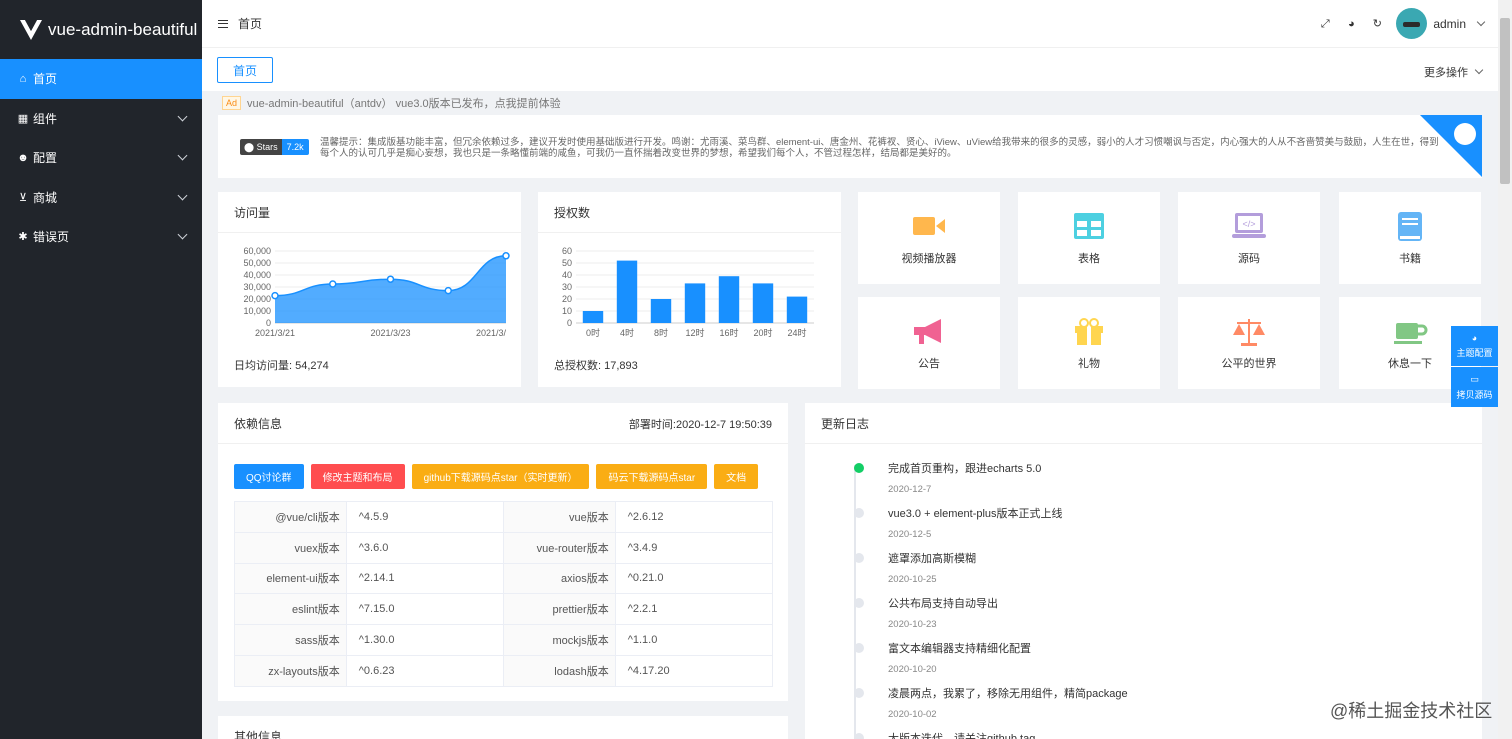 The image size is (1512, 739). I want to click on fullscreen-icon: ⤢, so click(1325, 24).